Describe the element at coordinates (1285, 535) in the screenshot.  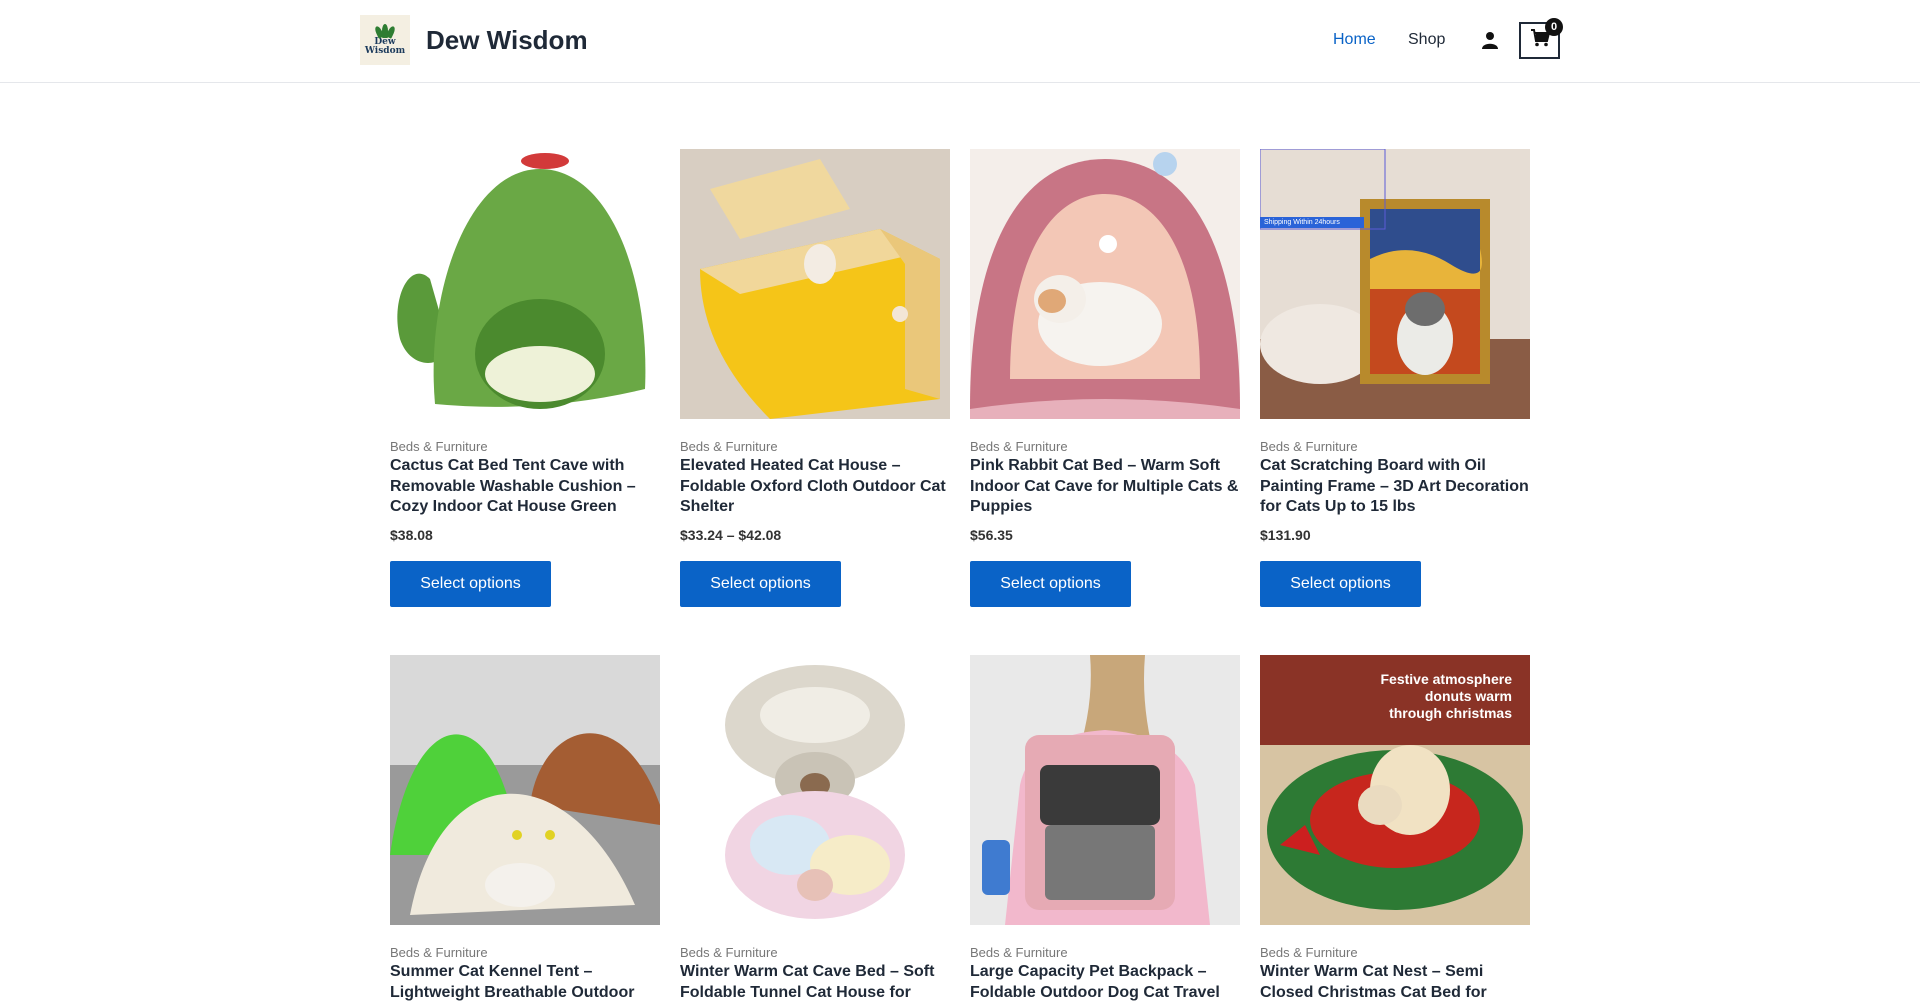
I see `product-price: $131.90` at that location.